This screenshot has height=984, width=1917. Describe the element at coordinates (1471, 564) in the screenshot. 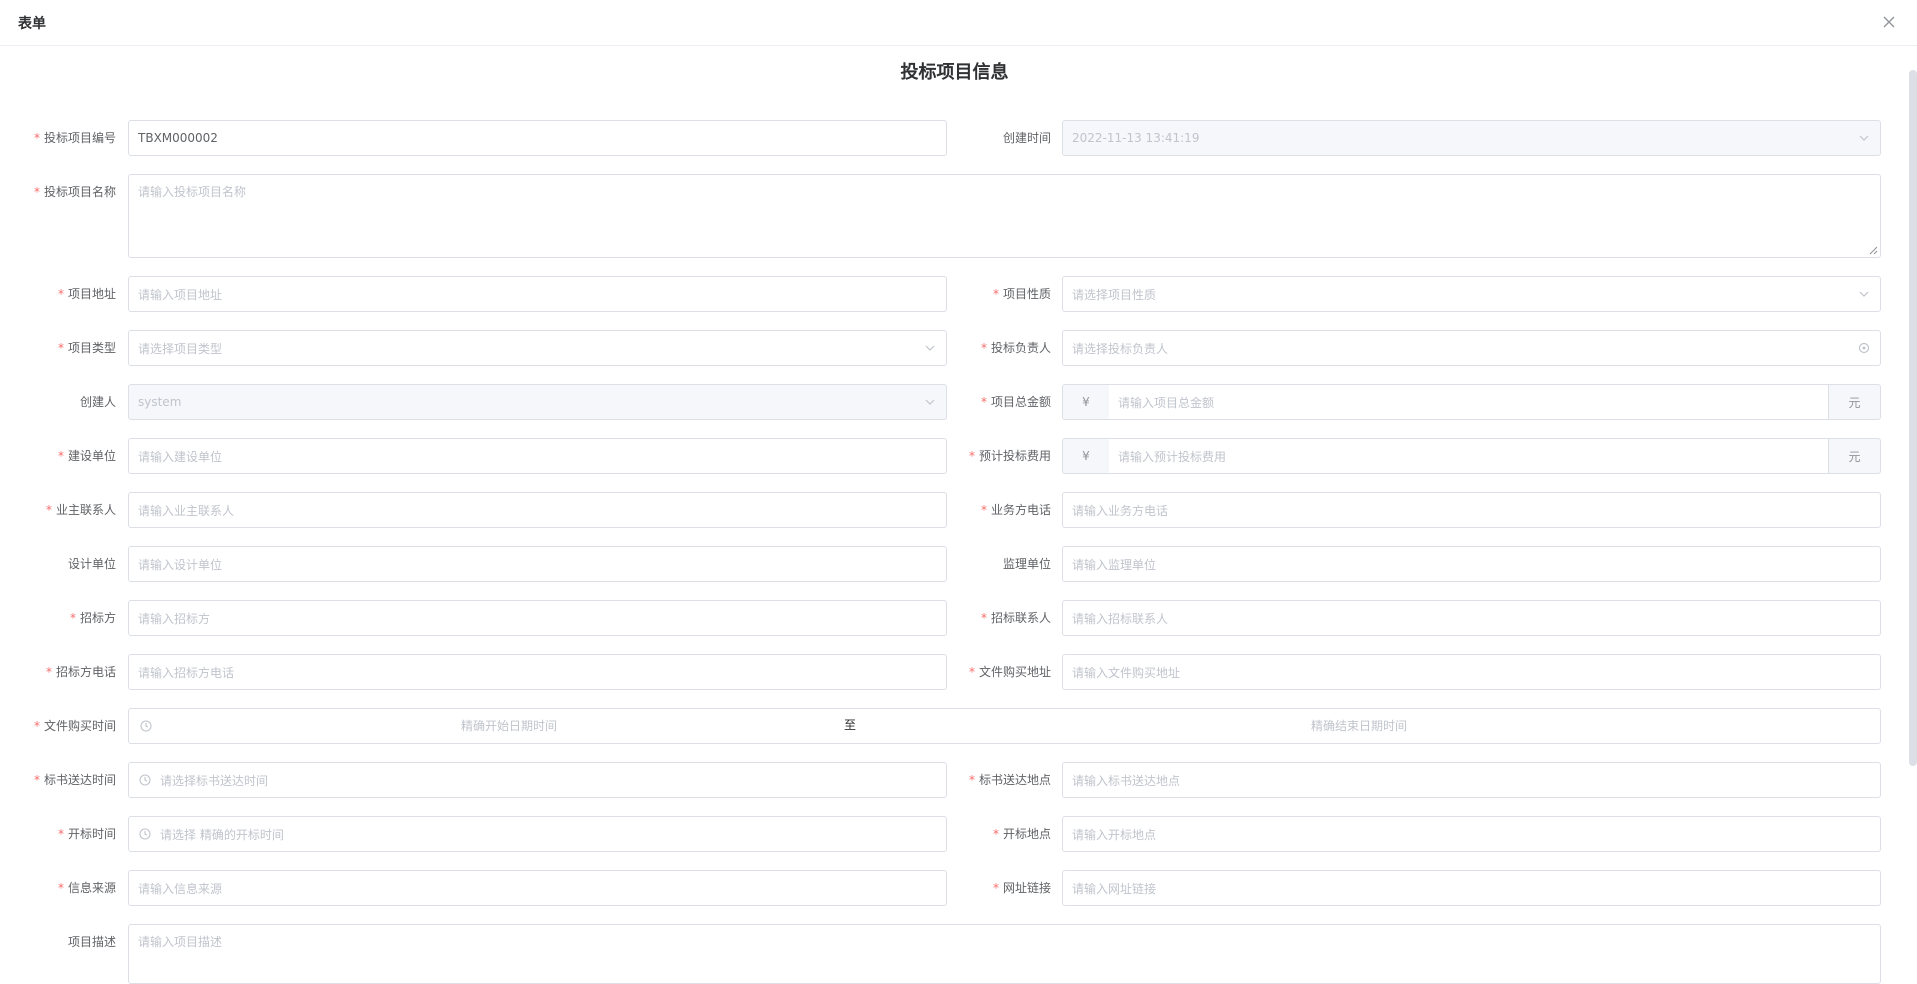

I see `supervision-unit-input: 请输入监理单位` at that location.